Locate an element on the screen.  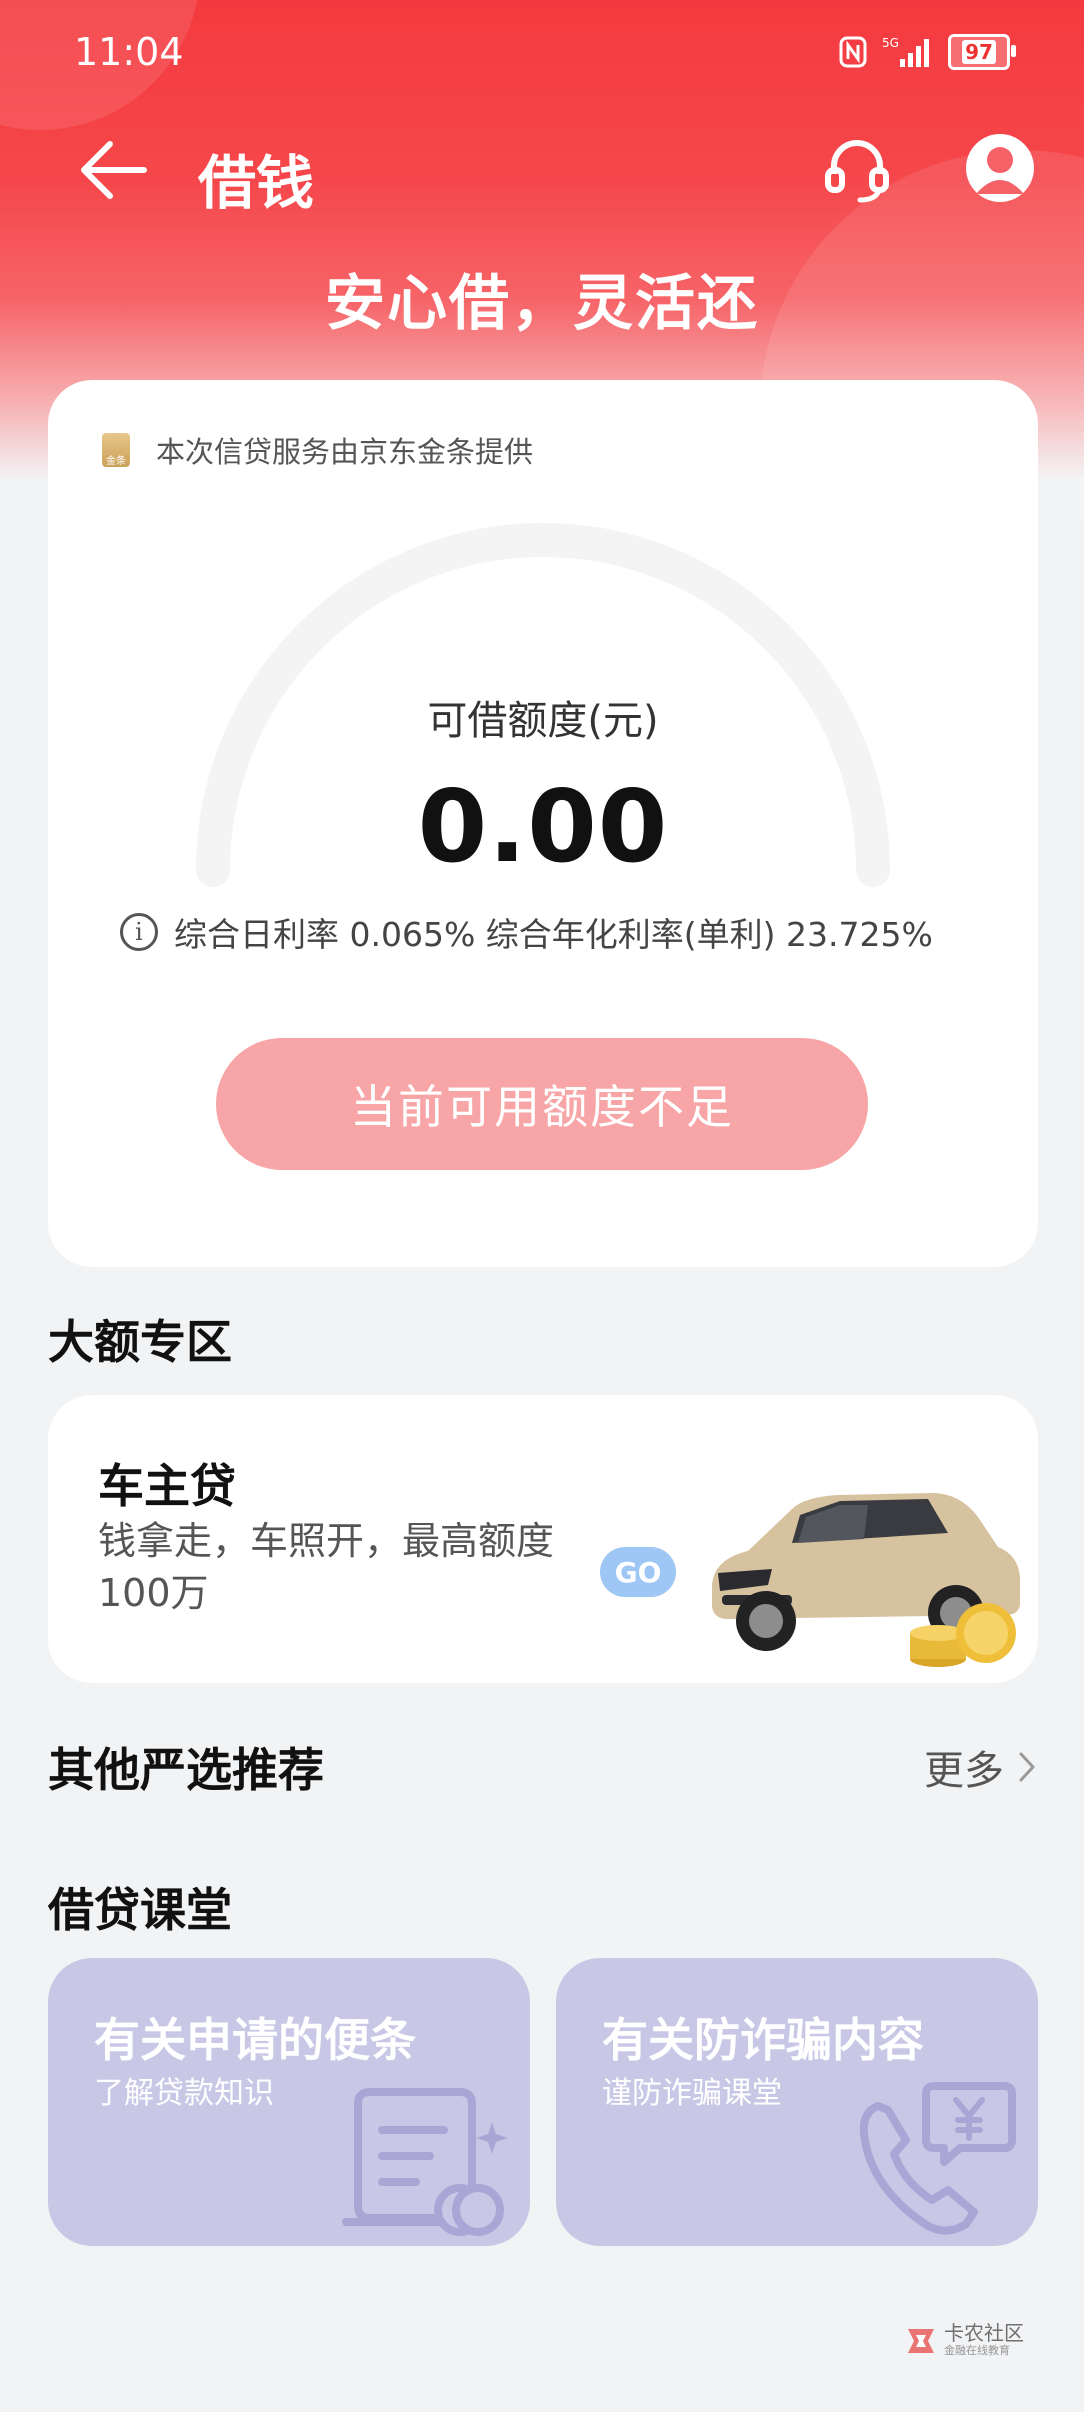
nfc-icon is located at coordinates (853, 52).